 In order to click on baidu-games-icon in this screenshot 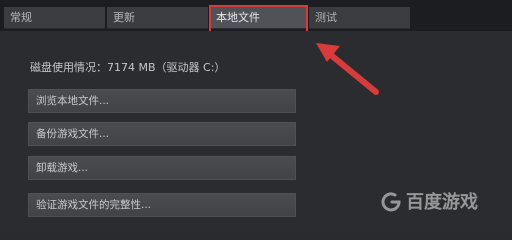, I will do `click(391, 202)`.